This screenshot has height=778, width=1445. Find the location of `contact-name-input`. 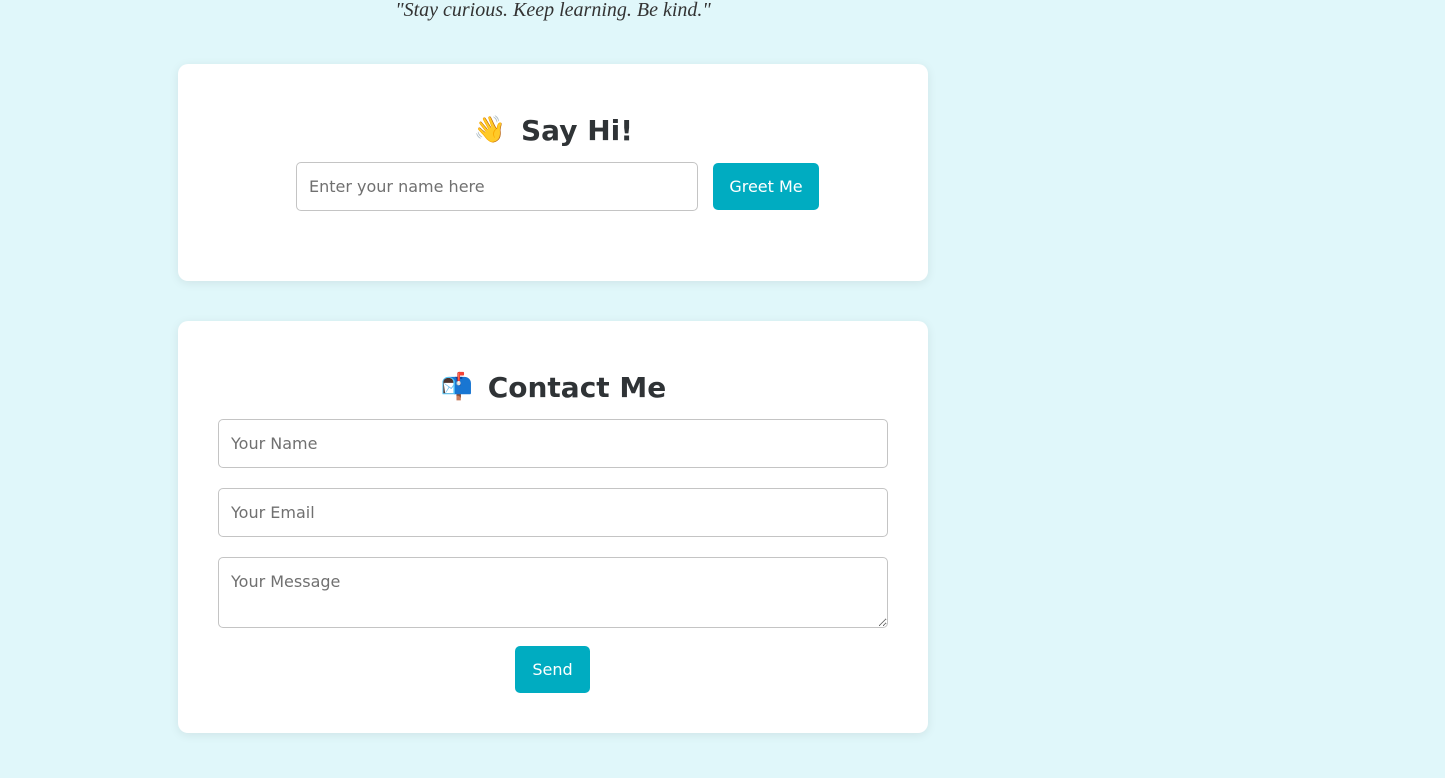

contact-name-input is located at coordinates (553, 443).